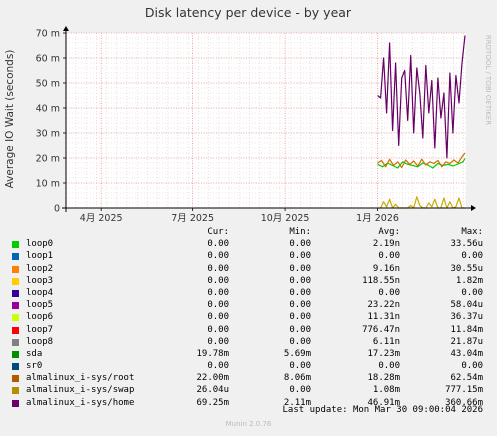 This screenshot has height=436, width=497. What do you see at coordinates (381, 280) in the screenshot?
I see `legend-avg: 118.55n` at bounding box center [381, 280].